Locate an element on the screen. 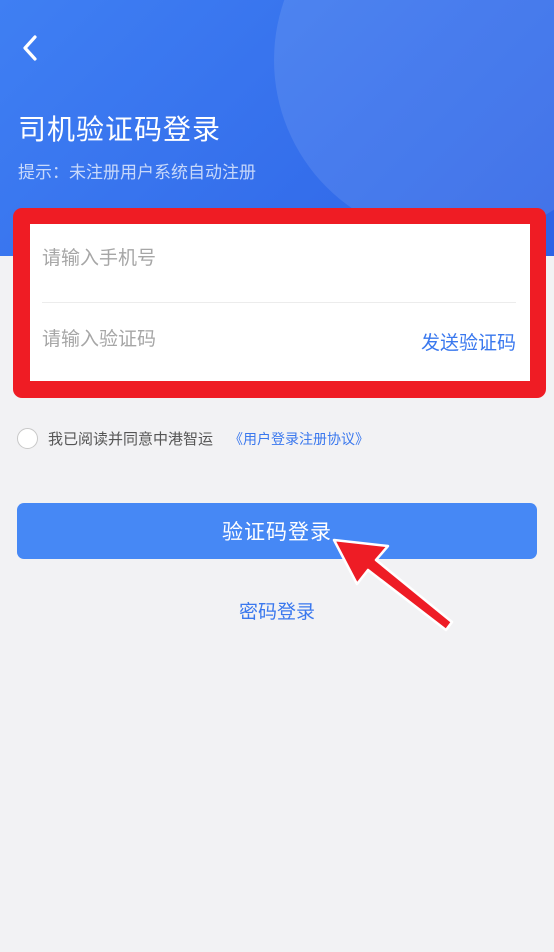 The image size is (554, 952). agreement-checkbox is located at coordinates (27, 438).